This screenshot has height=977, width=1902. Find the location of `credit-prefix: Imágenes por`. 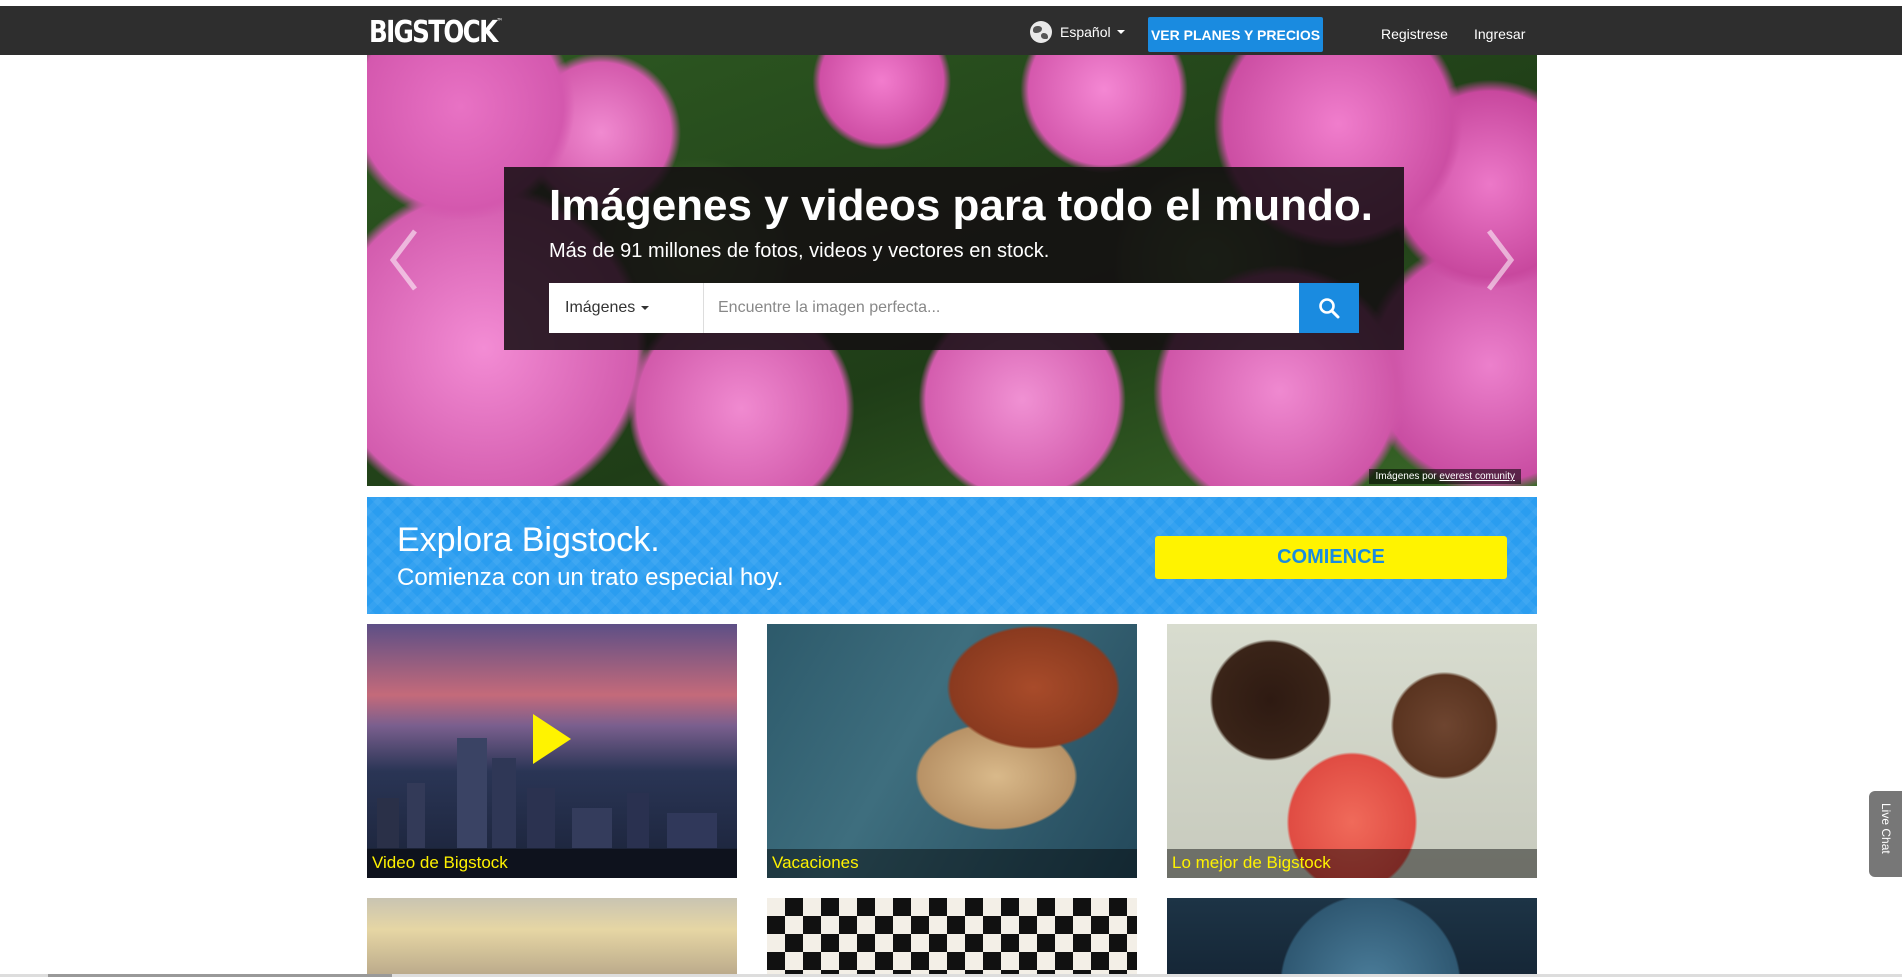

credit-prefix: Imágenes por is located at coordinates (1406, 476).